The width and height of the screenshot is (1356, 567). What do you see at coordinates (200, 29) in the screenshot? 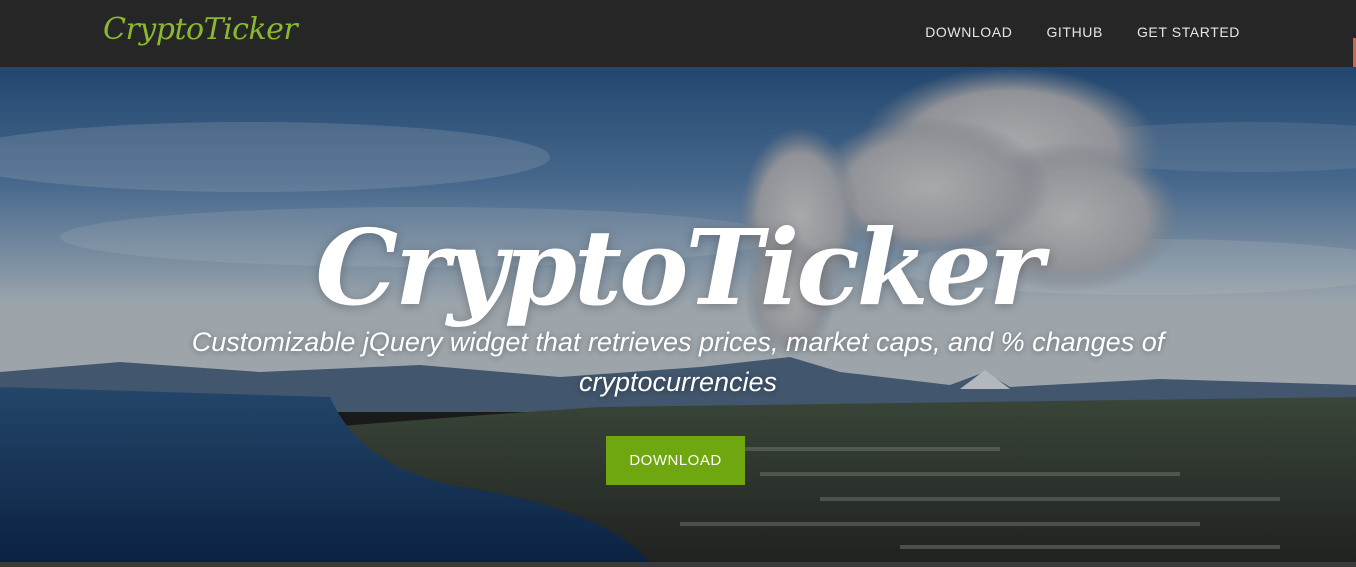
I see `brand-logo: CryptoTicker` at bounding box center [200, 29].